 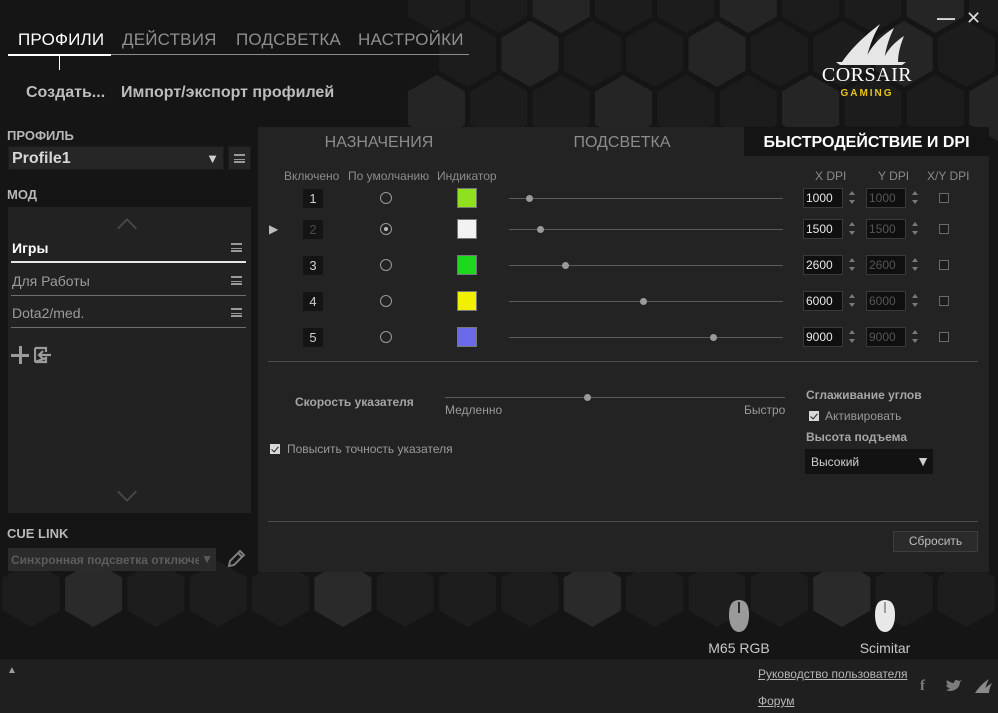 I want to click on tab-settings: НАСТРОЙКИ, so click(x=411, y=40).